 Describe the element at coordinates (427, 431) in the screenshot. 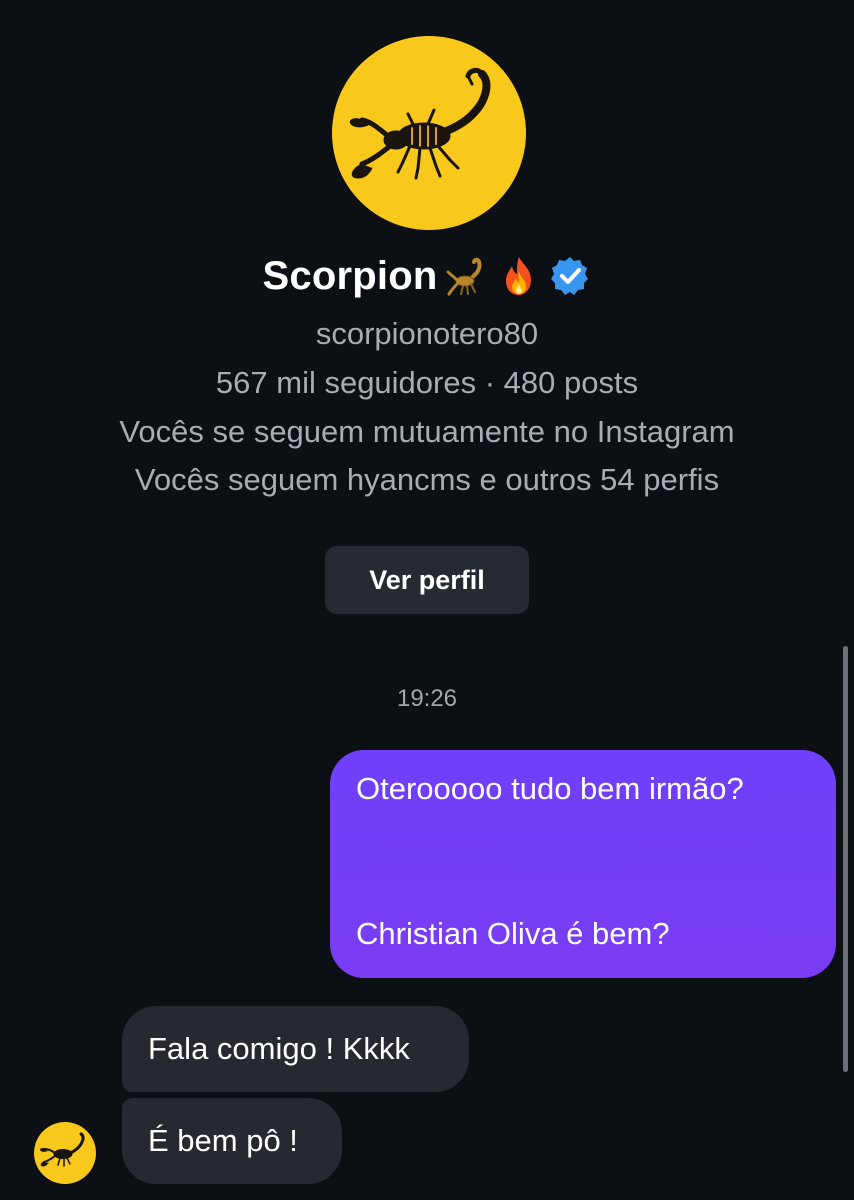

I see `mutual-follow-text: Vocês se seguem mutuamente no Instagram` at that location.